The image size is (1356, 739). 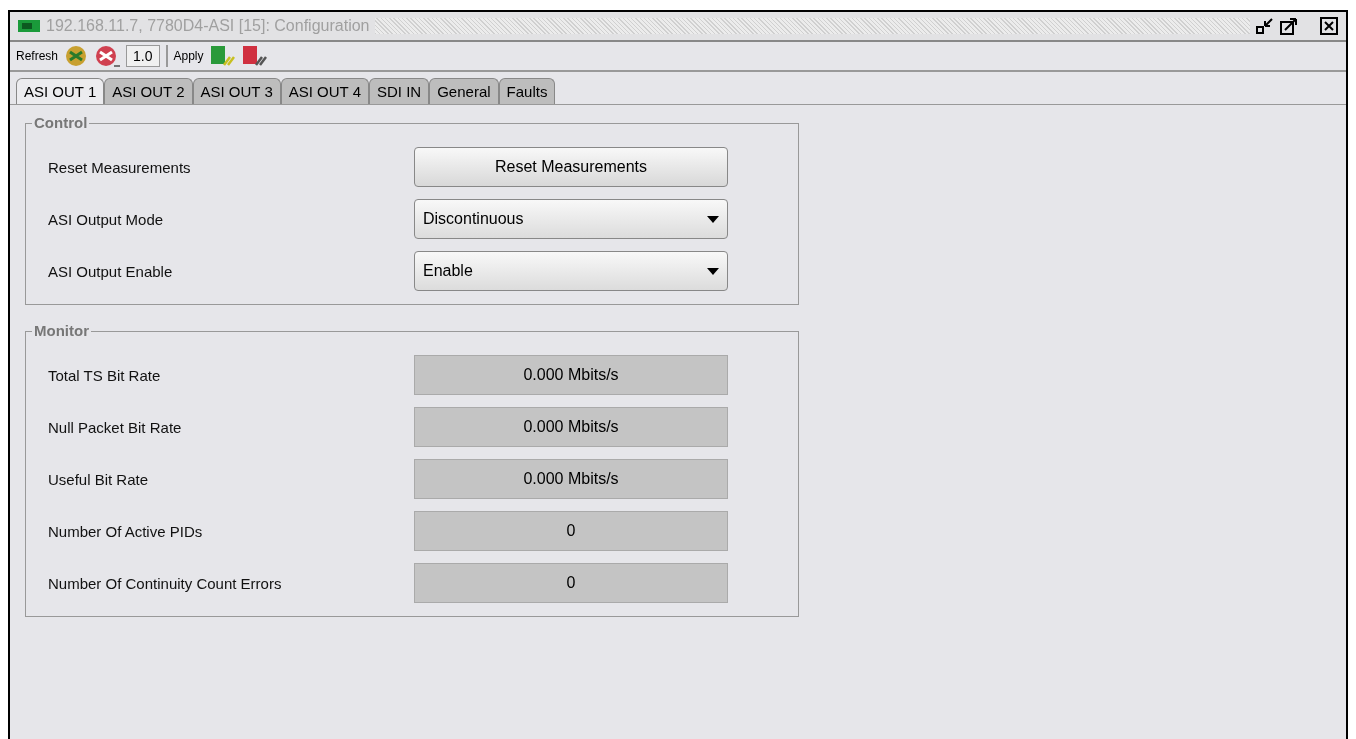 I want to click on maximize-icon, so click(x=1289, y=26).